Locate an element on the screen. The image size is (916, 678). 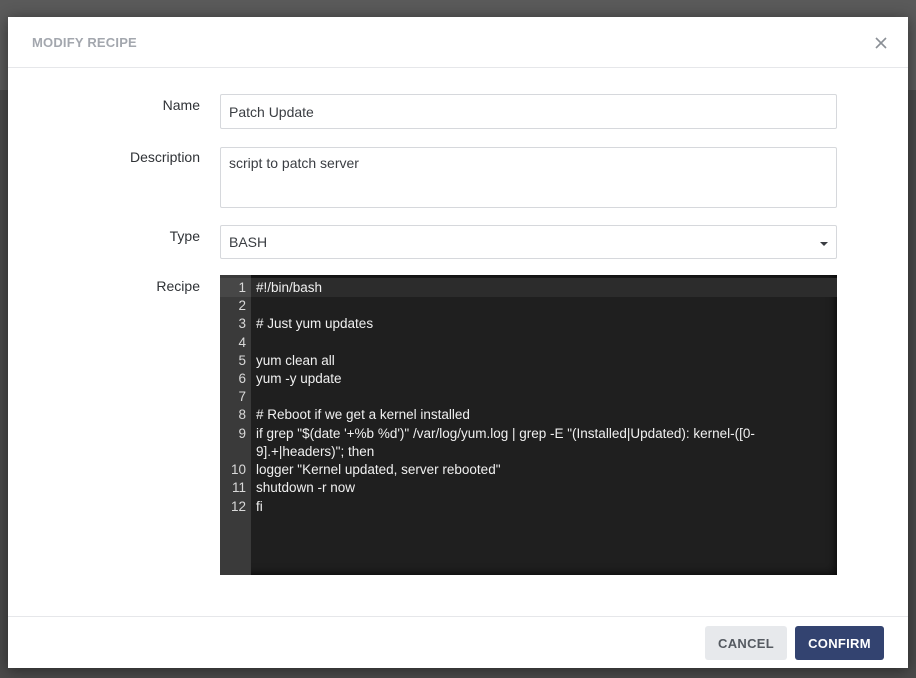
name-label: Name is located at coordinates (181, 105).